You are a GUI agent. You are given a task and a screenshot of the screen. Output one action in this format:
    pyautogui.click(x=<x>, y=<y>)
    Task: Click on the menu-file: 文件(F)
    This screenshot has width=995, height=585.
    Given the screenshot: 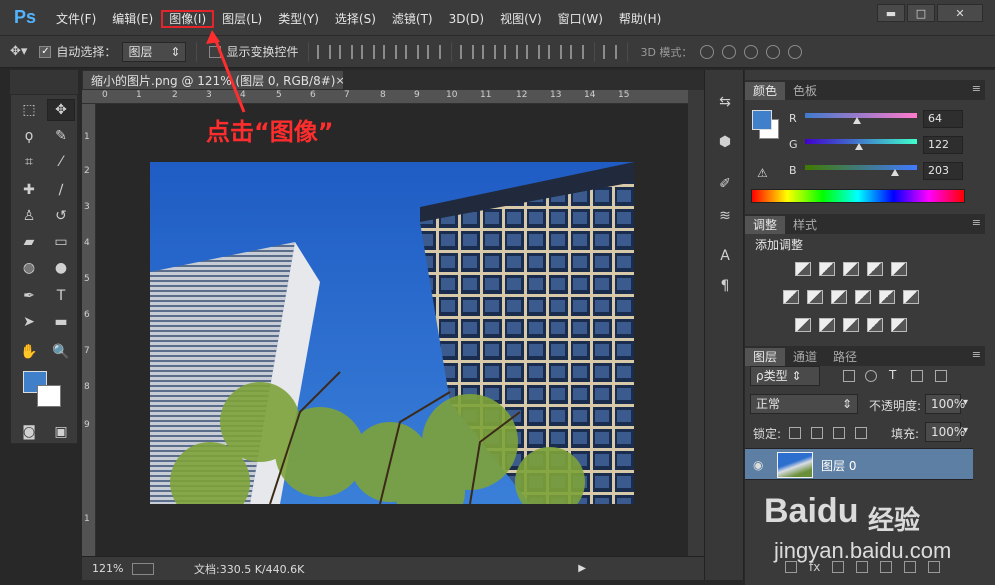 What is the action you would take?
    pyautogui.click(x=76, y=19)
    